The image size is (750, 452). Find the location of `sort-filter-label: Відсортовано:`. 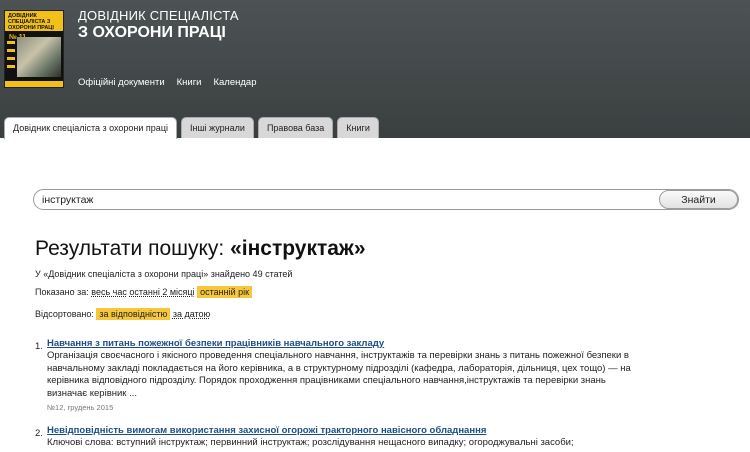

sort-filter-label: Відсортовано: is located at coordinates (64, 314).